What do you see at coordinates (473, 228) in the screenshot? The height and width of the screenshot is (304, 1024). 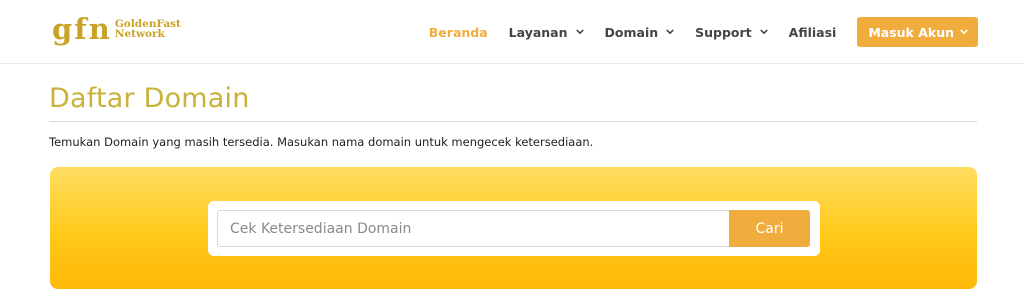 I see `domain-search-input` at bounding box center [473, 228].